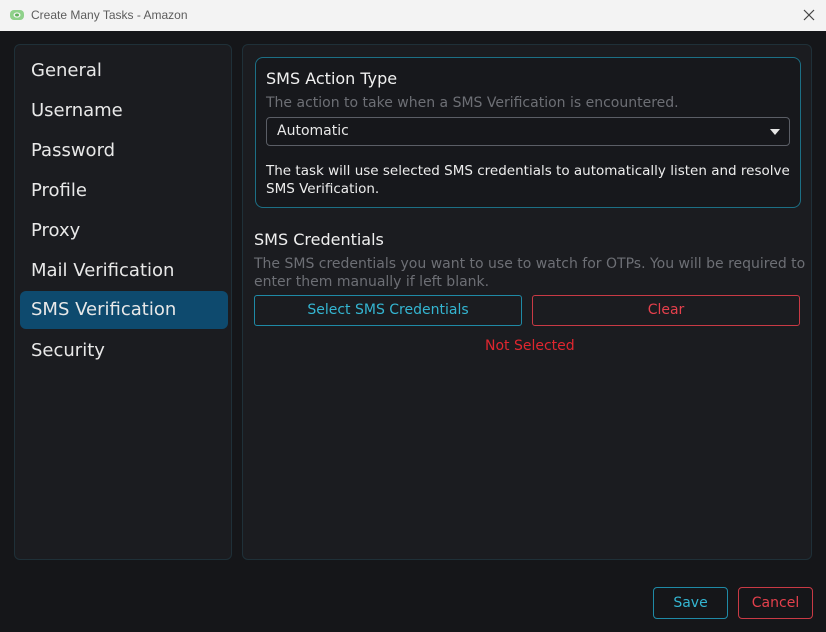 This screenshot has width=826, height=632. Describe the element at coordinates (124, 231) in the screenshot. I see `sidebar-item-proxy: Proxy` at that location.